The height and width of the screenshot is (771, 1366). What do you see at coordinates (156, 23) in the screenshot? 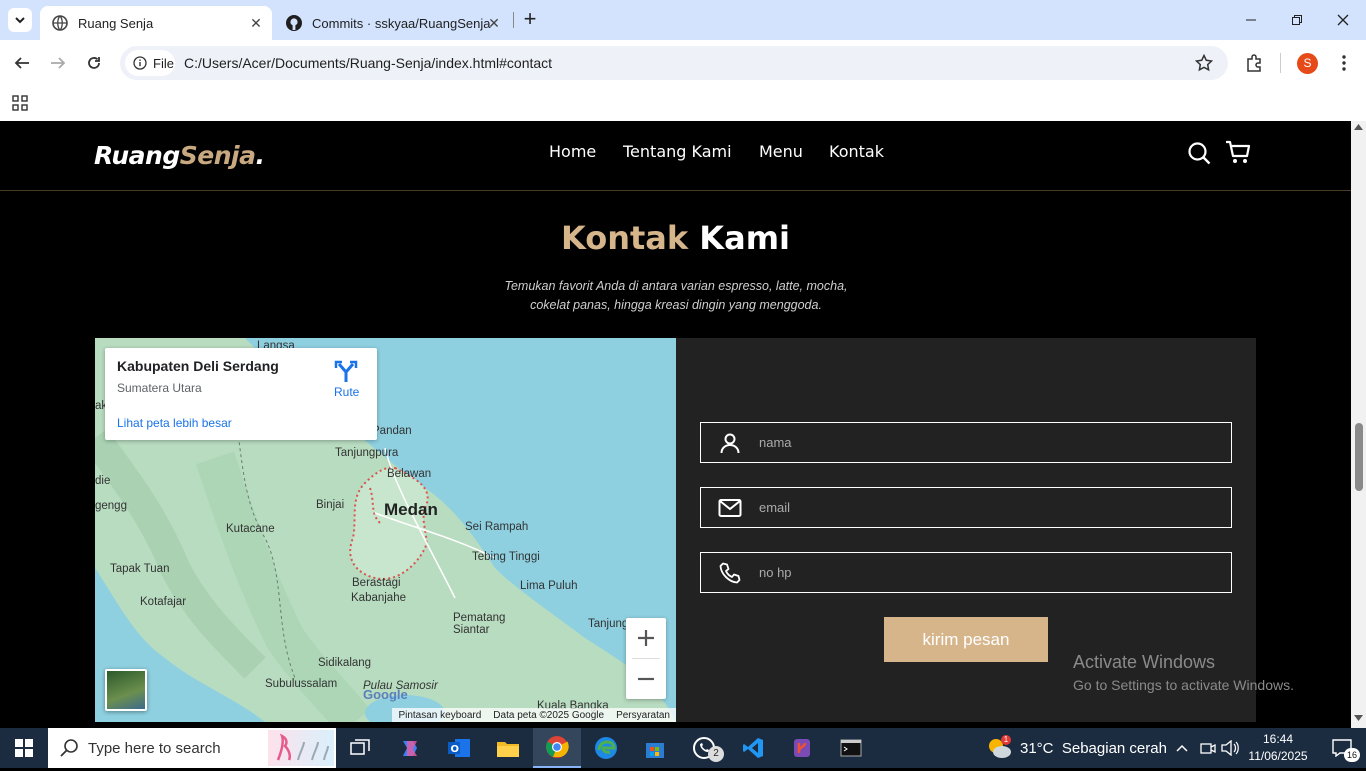
I see `tab-ruang-senja: Ruang Senja ✕` at bounding box center [156, 23].